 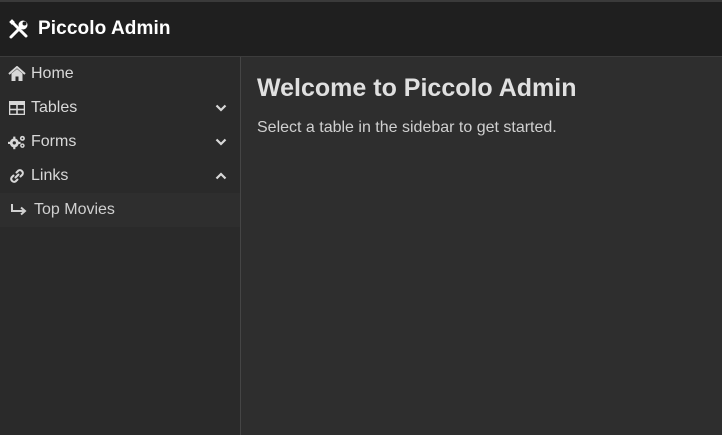 I want to click on table-icon, so click(x=17, y=108).